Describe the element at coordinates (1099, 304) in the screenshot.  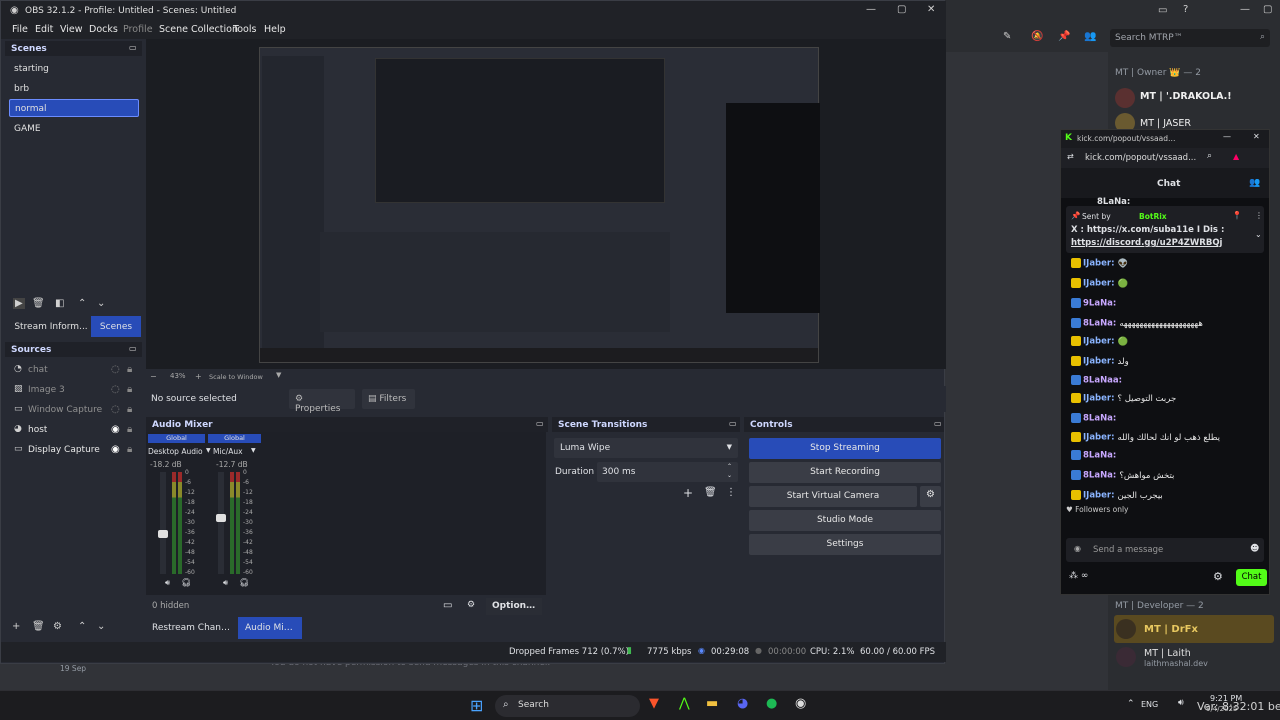
I see `chat-username: 9LaNa:` at that location.